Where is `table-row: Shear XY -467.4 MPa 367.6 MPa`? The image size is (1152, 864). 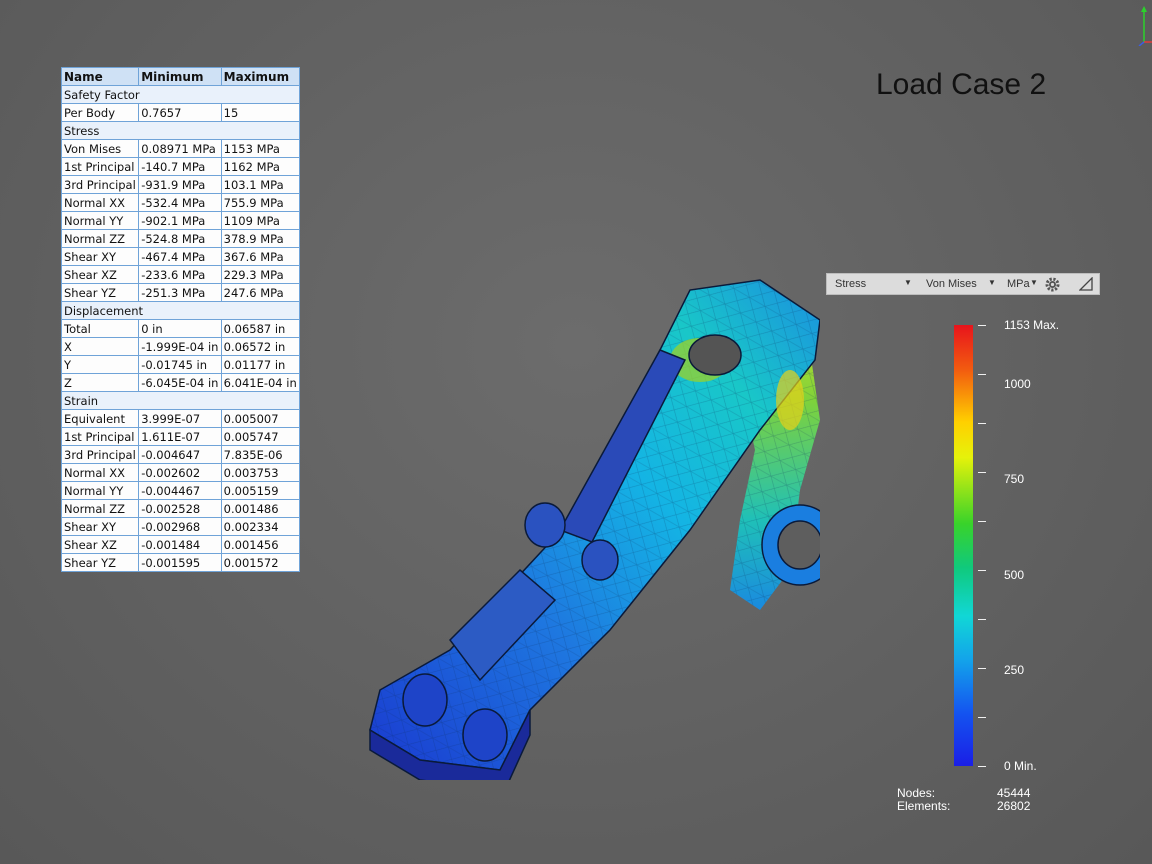 table-row: Shear XY -467.4 MPa 367.6 MPa is located at coordinates (180, 256).